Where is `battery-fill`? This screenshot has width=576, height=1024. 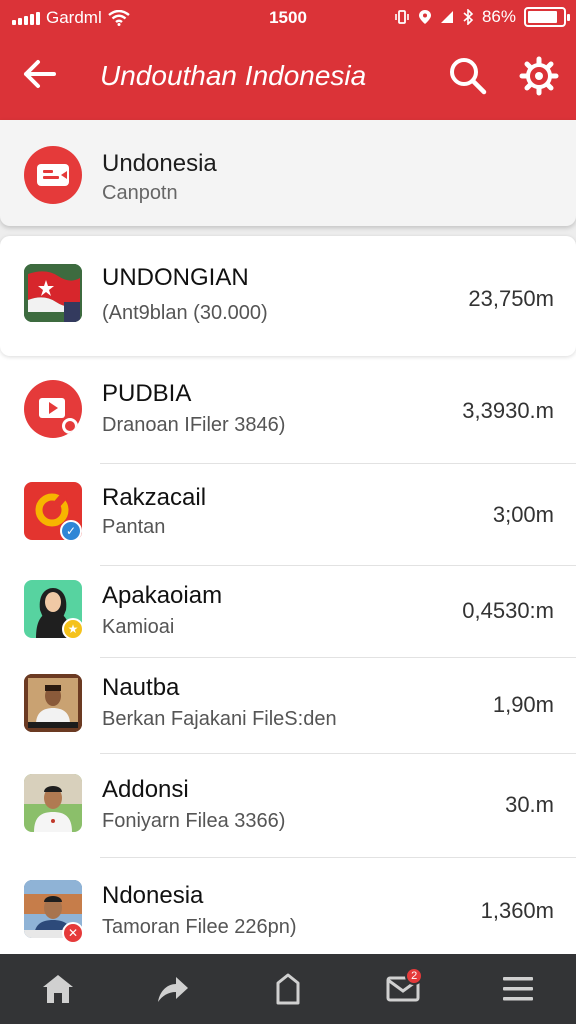 battery-fill is located at coordinates (543, 17).